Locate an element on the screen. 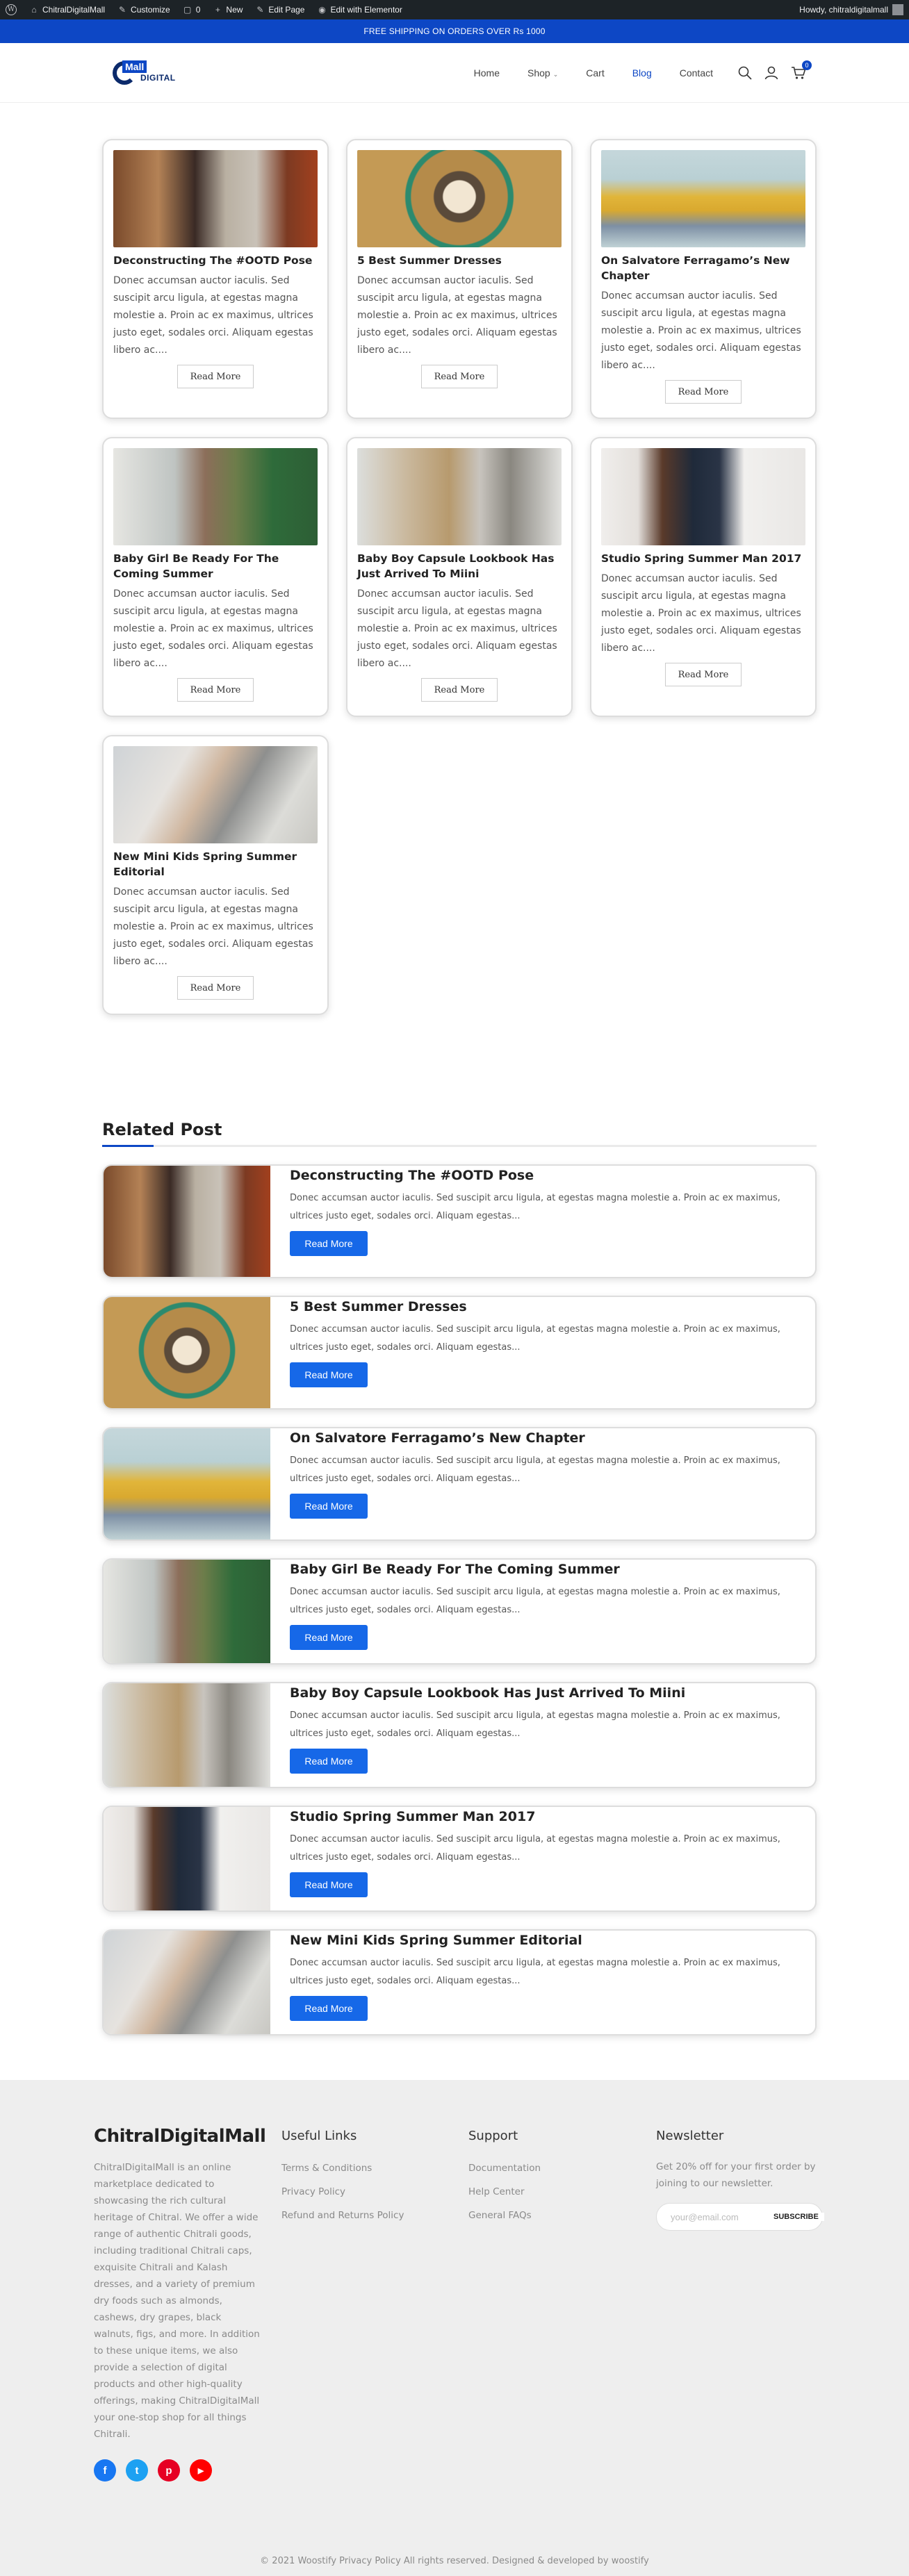  plus-icon: + is located at coordinates (217, 10).